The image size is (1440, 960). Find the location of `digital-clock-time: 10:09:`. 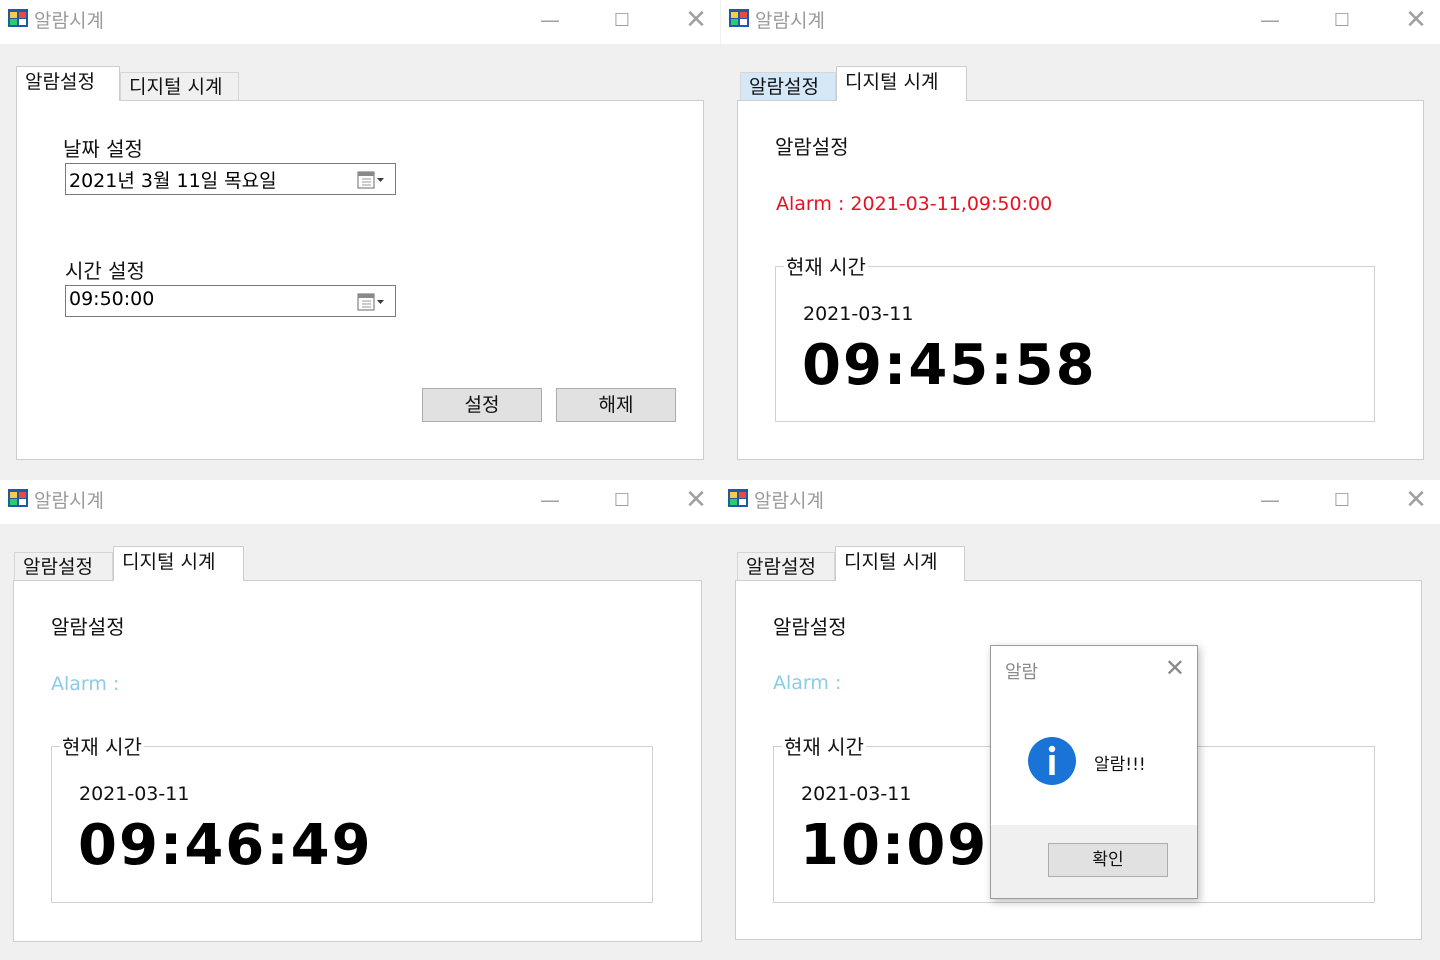

digital-clock-time: 10:09: is located at coordinates (906, 845).